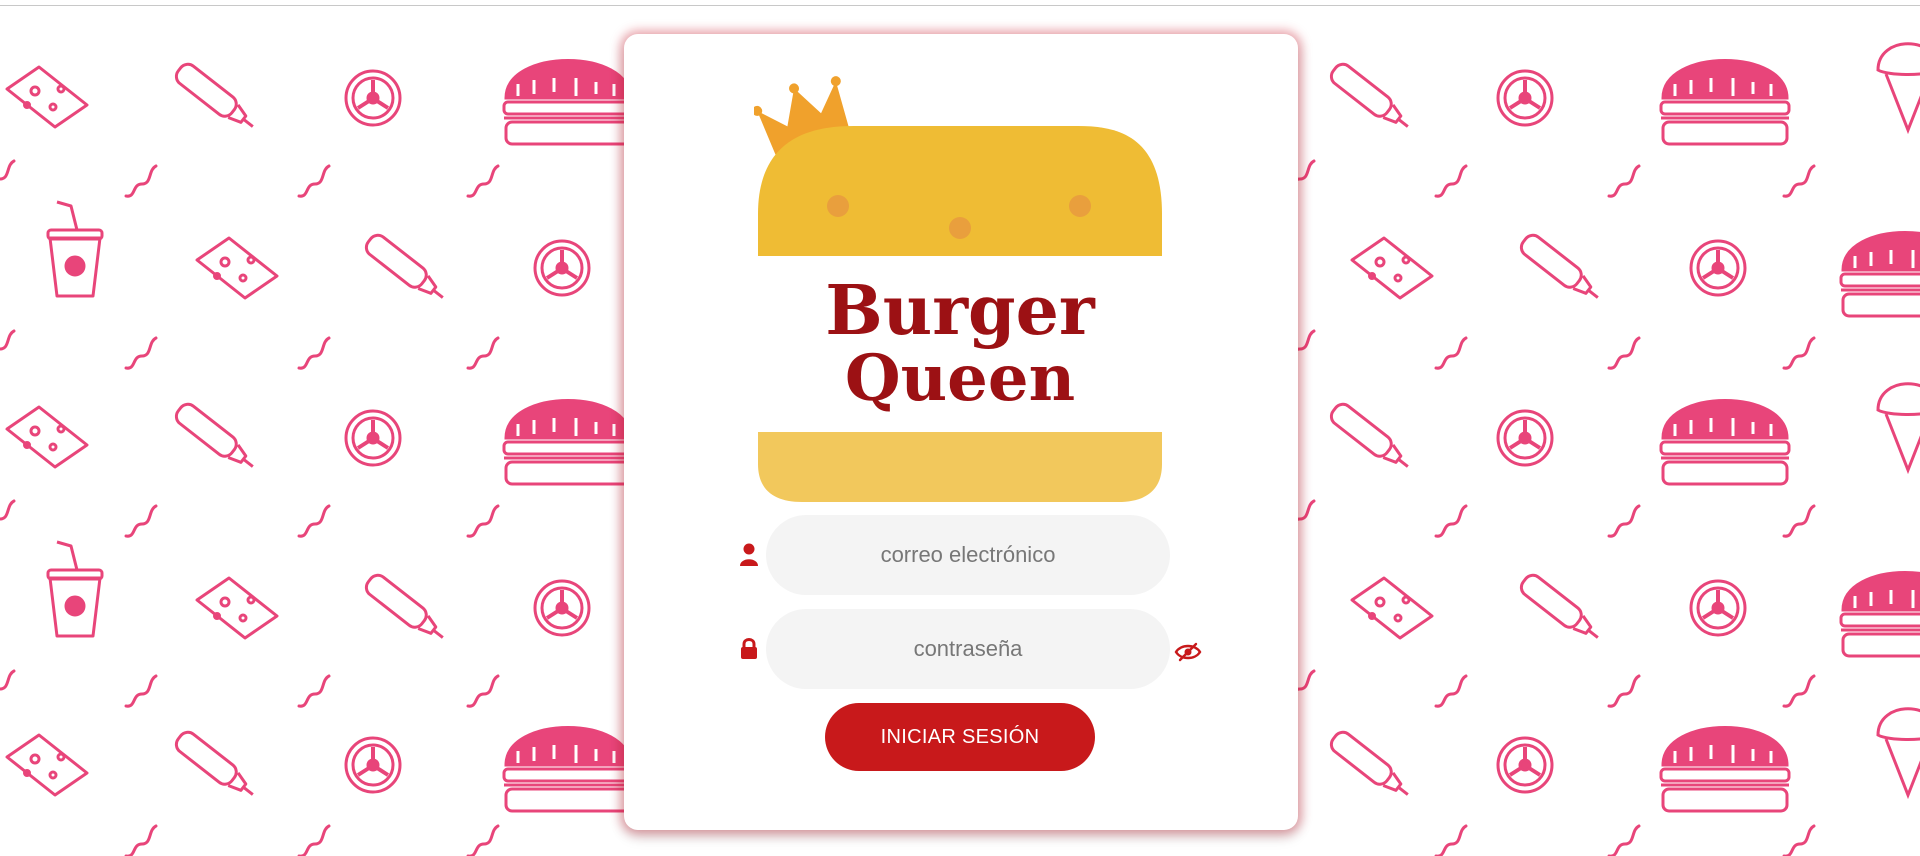 The width and height of the screenshot is (1920, 856). Describe the element at coordinates (960, 311) in the screenshot. I see `brand-name-line1: Burger` at that location.